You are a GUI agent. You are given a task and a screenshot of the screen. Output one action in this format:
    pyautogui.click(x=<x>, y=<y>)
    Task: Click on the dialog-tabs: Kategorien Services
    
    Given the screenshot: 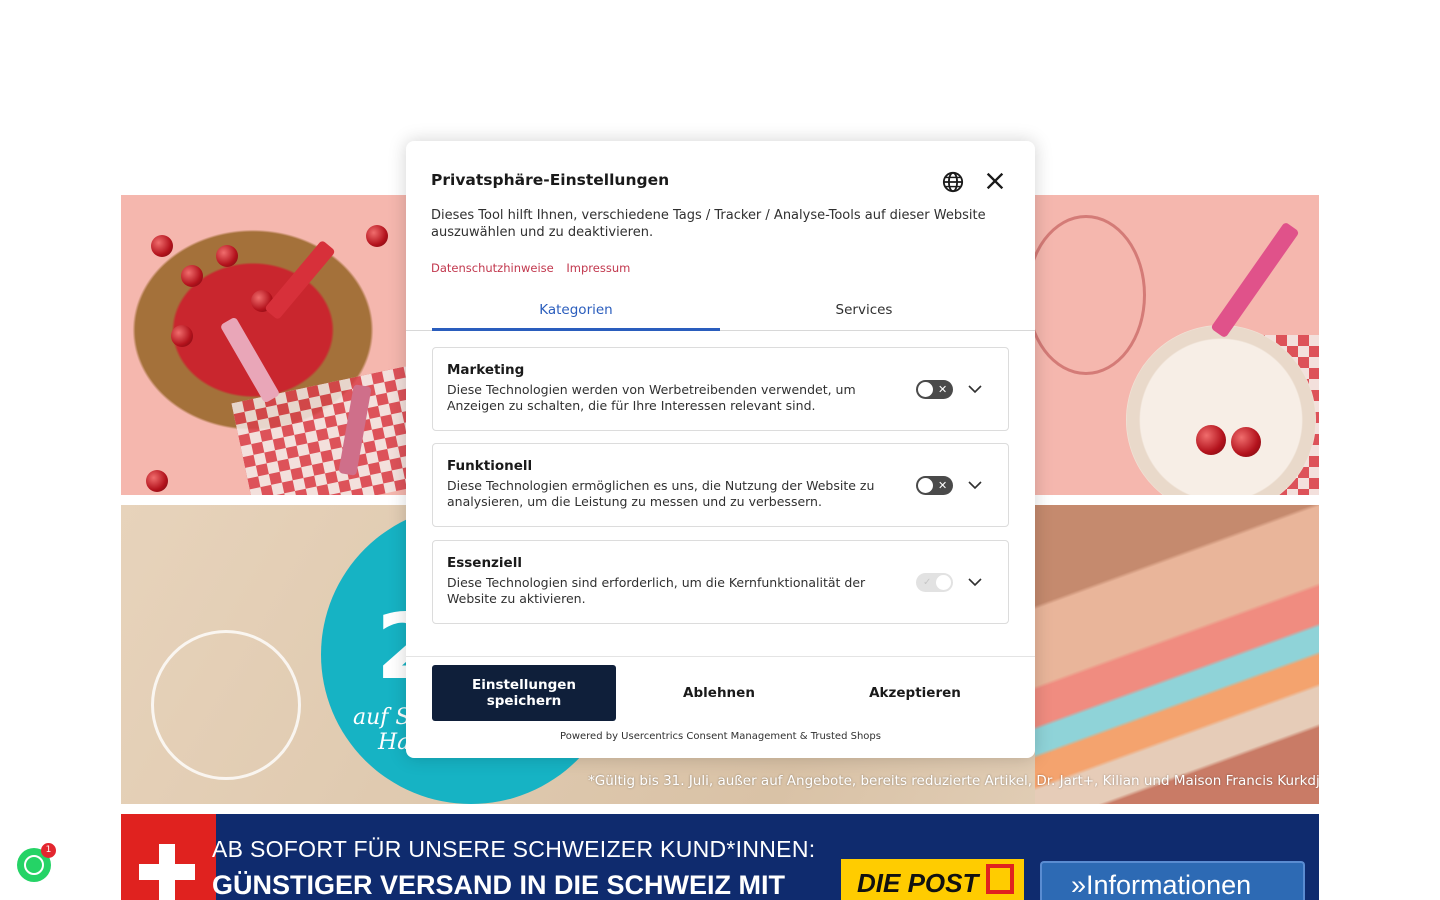 What is the action you would take?
    pyautogui.click(x=720, y=313)
    